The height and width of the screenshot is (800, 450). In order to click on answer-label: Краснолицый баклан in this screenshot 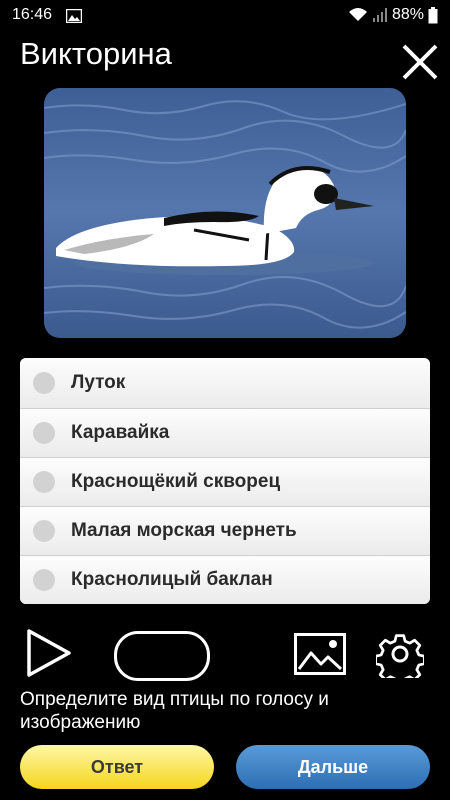, I will do `click(172, 579)`.